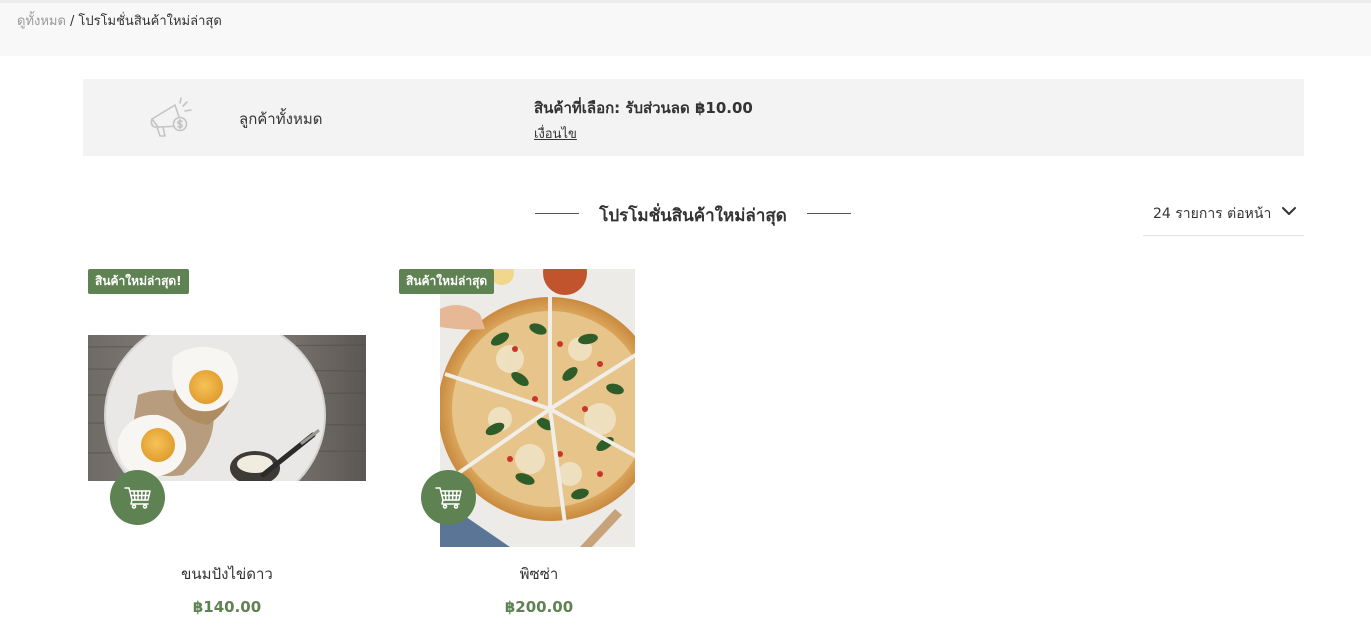  I want to click on promotion-terms-link: เงื่อนไข, so click(555, 133).